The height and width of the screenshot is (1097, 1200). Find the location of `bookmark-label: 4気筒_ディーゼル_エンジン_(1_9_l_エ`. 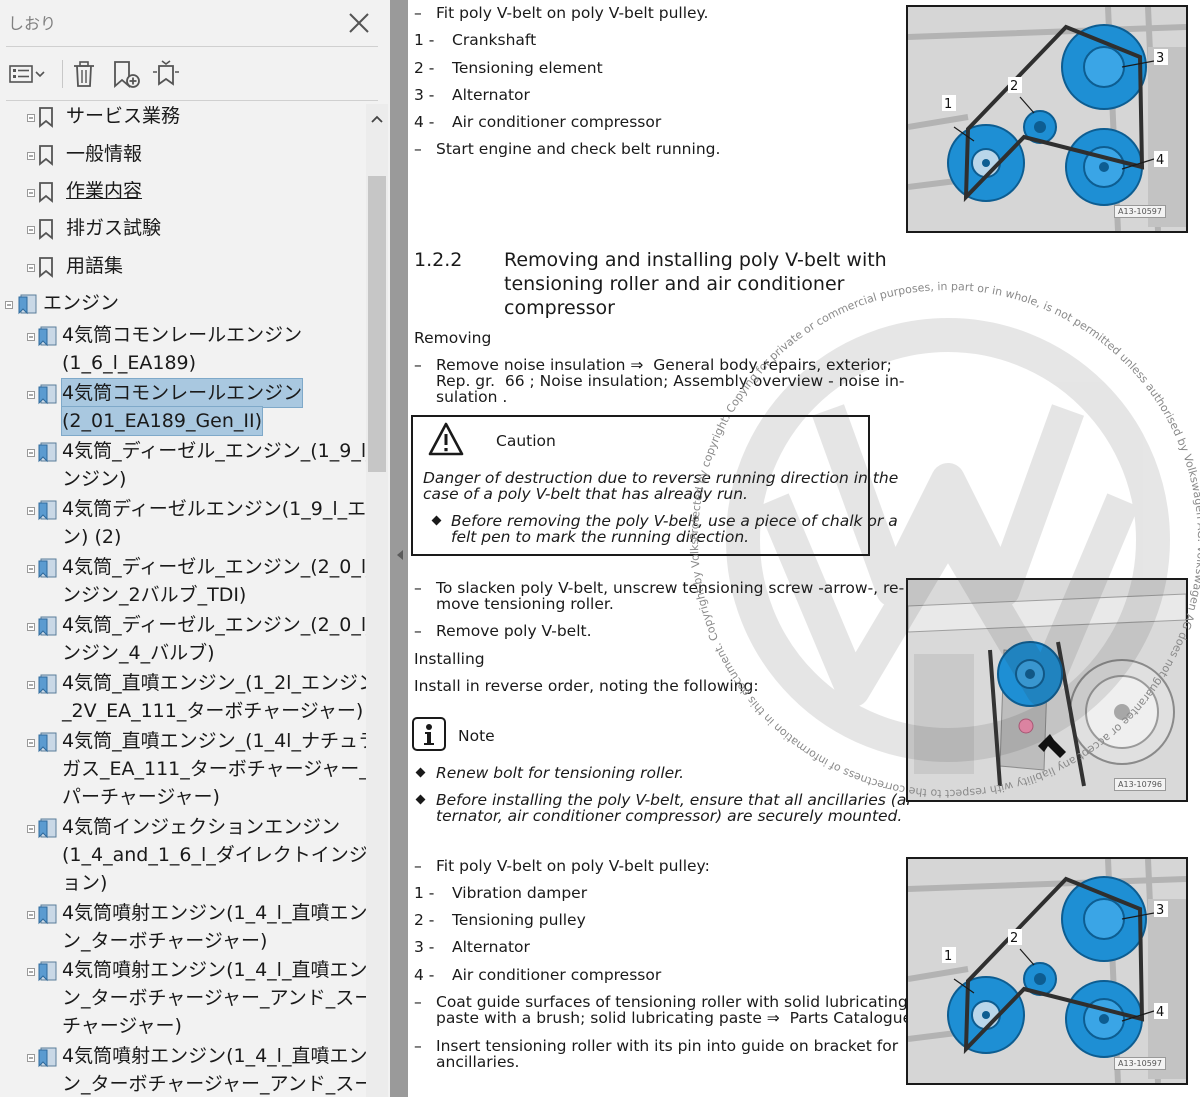

bookmark-label: 4気筒_ディーゼル_エンジン_(1_9_l_エ is located at coordinates (214, 451).